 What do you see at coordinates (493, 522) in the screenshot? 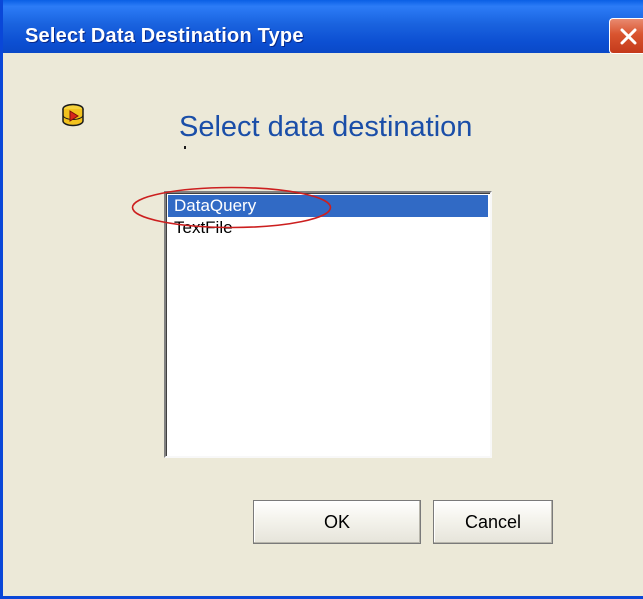
I see `cancel-button: Cancel` at bounding box center [493, 522].